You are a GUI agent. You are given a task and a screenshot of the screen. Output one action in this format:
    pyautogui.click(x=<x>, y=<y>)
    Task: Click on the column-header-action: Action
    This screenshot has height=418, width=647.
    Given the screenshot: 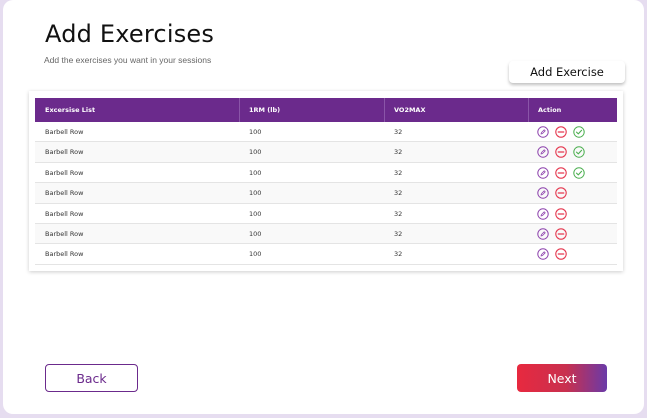 What is the action you would take?
    pyautogui.click(x=550, y=110)
    